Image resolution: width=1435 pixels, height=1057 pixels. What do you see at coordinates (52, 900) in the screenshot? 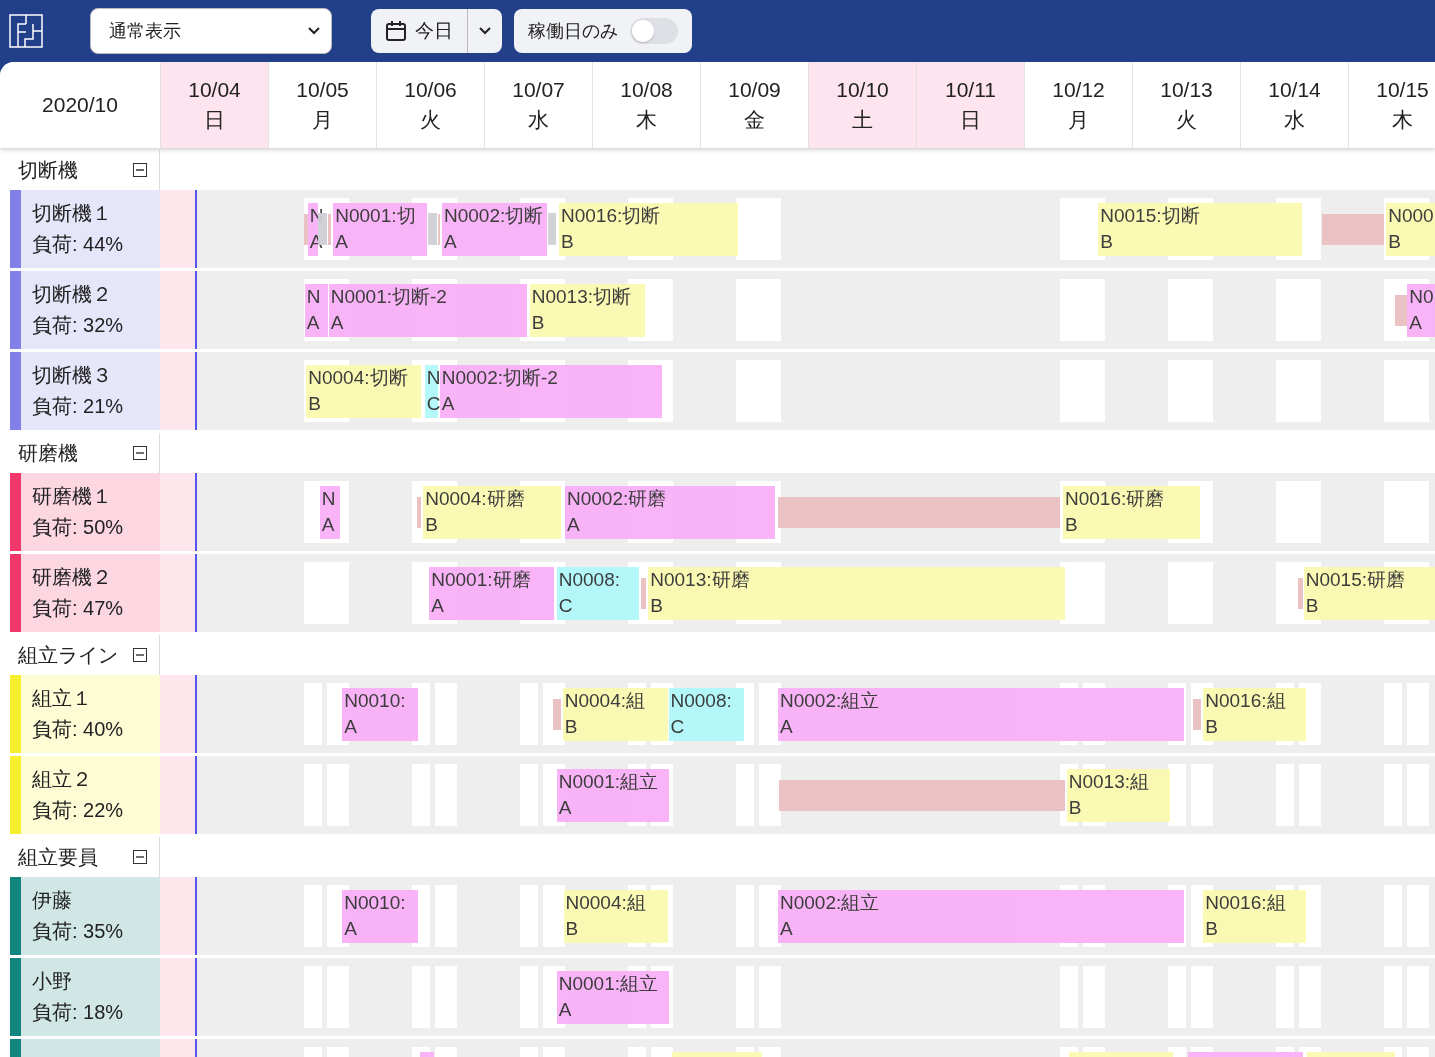
I see `resource-name: 伊藤` at bounding box center [52, 900].